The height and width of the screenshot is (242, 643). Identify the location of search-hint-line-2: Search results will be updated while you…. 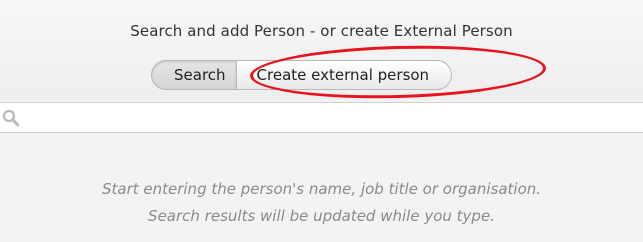
(321, 216).